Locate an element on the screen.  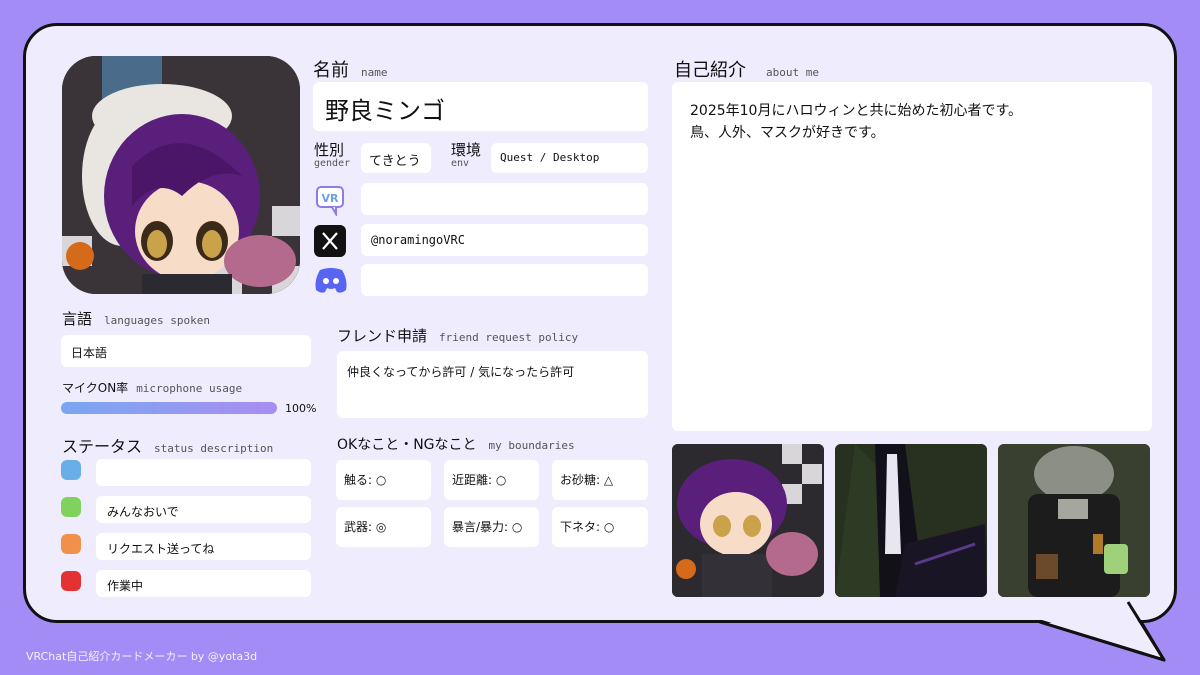
boundary-item: お砂糖: △ is located at coordinates (600, 480).